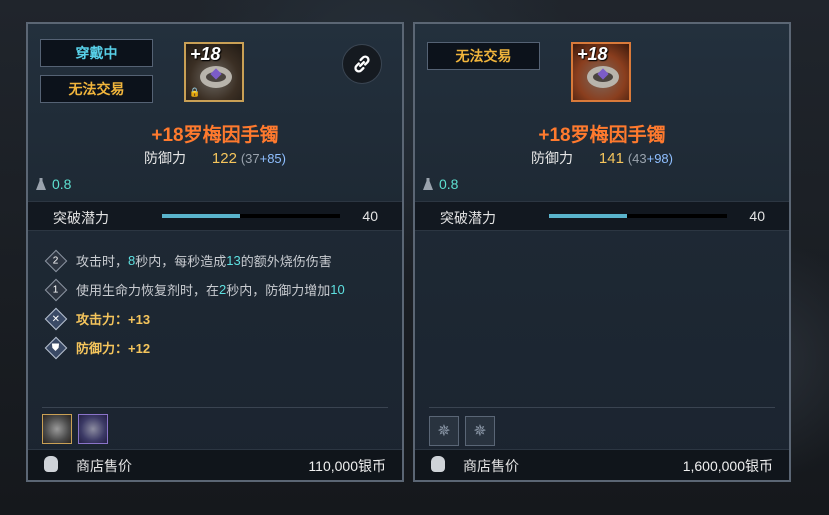  What do you see at coordinates (56, 318) in the screenshot?
I see `attack-icon: ✕` at bounding box center [56, 318].